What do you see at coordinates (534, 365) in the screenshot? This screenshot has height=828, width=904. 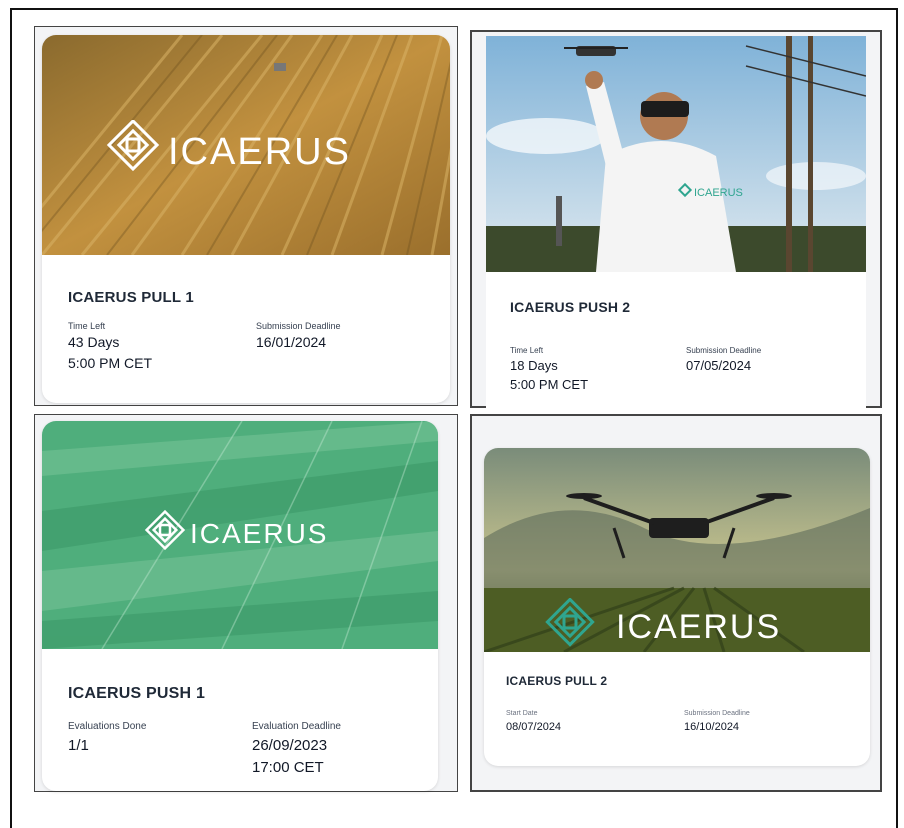 I see `time-left-value: 18 Days` at bounding box center [534, 365].